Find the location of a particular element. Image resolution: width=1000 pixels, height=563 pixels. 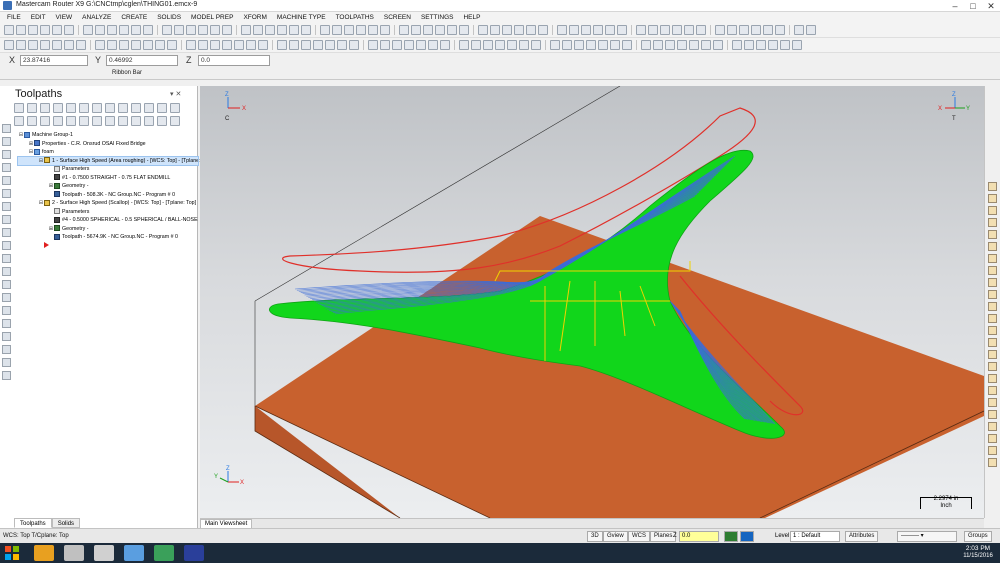

tab-solids: Solids is located at coordinates (66, 523).